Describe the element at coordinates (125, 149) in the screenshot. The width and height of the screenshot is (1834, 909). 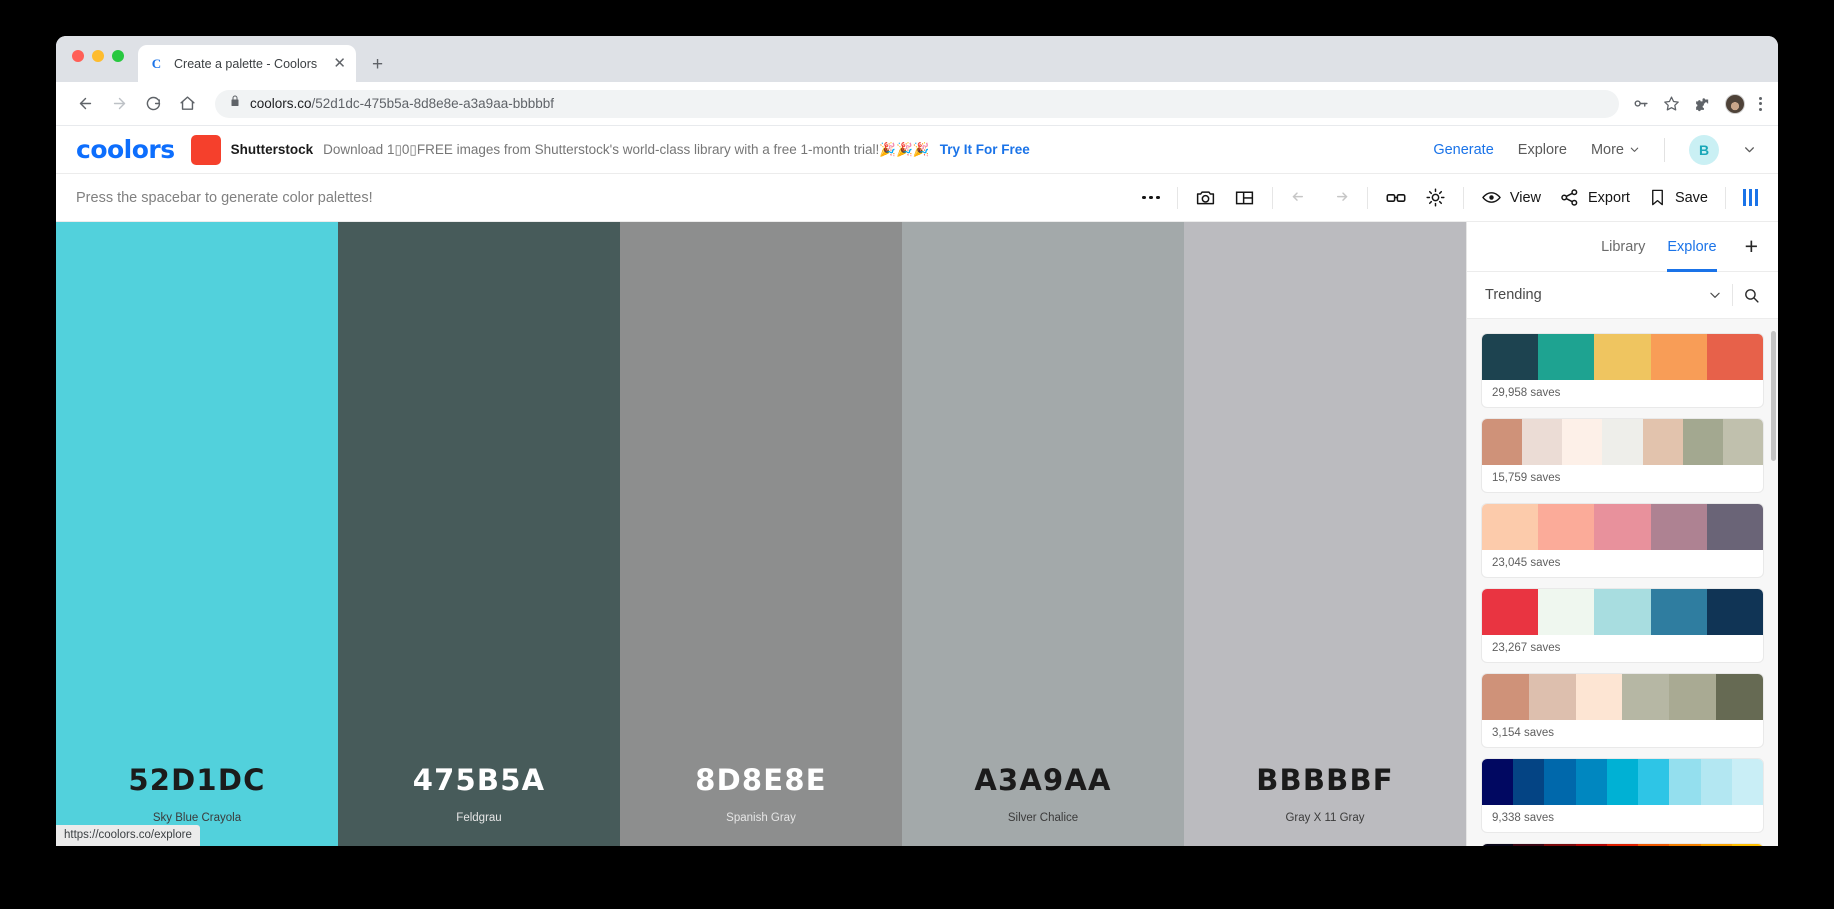
I see `coolors-logo: coolors` at that location.